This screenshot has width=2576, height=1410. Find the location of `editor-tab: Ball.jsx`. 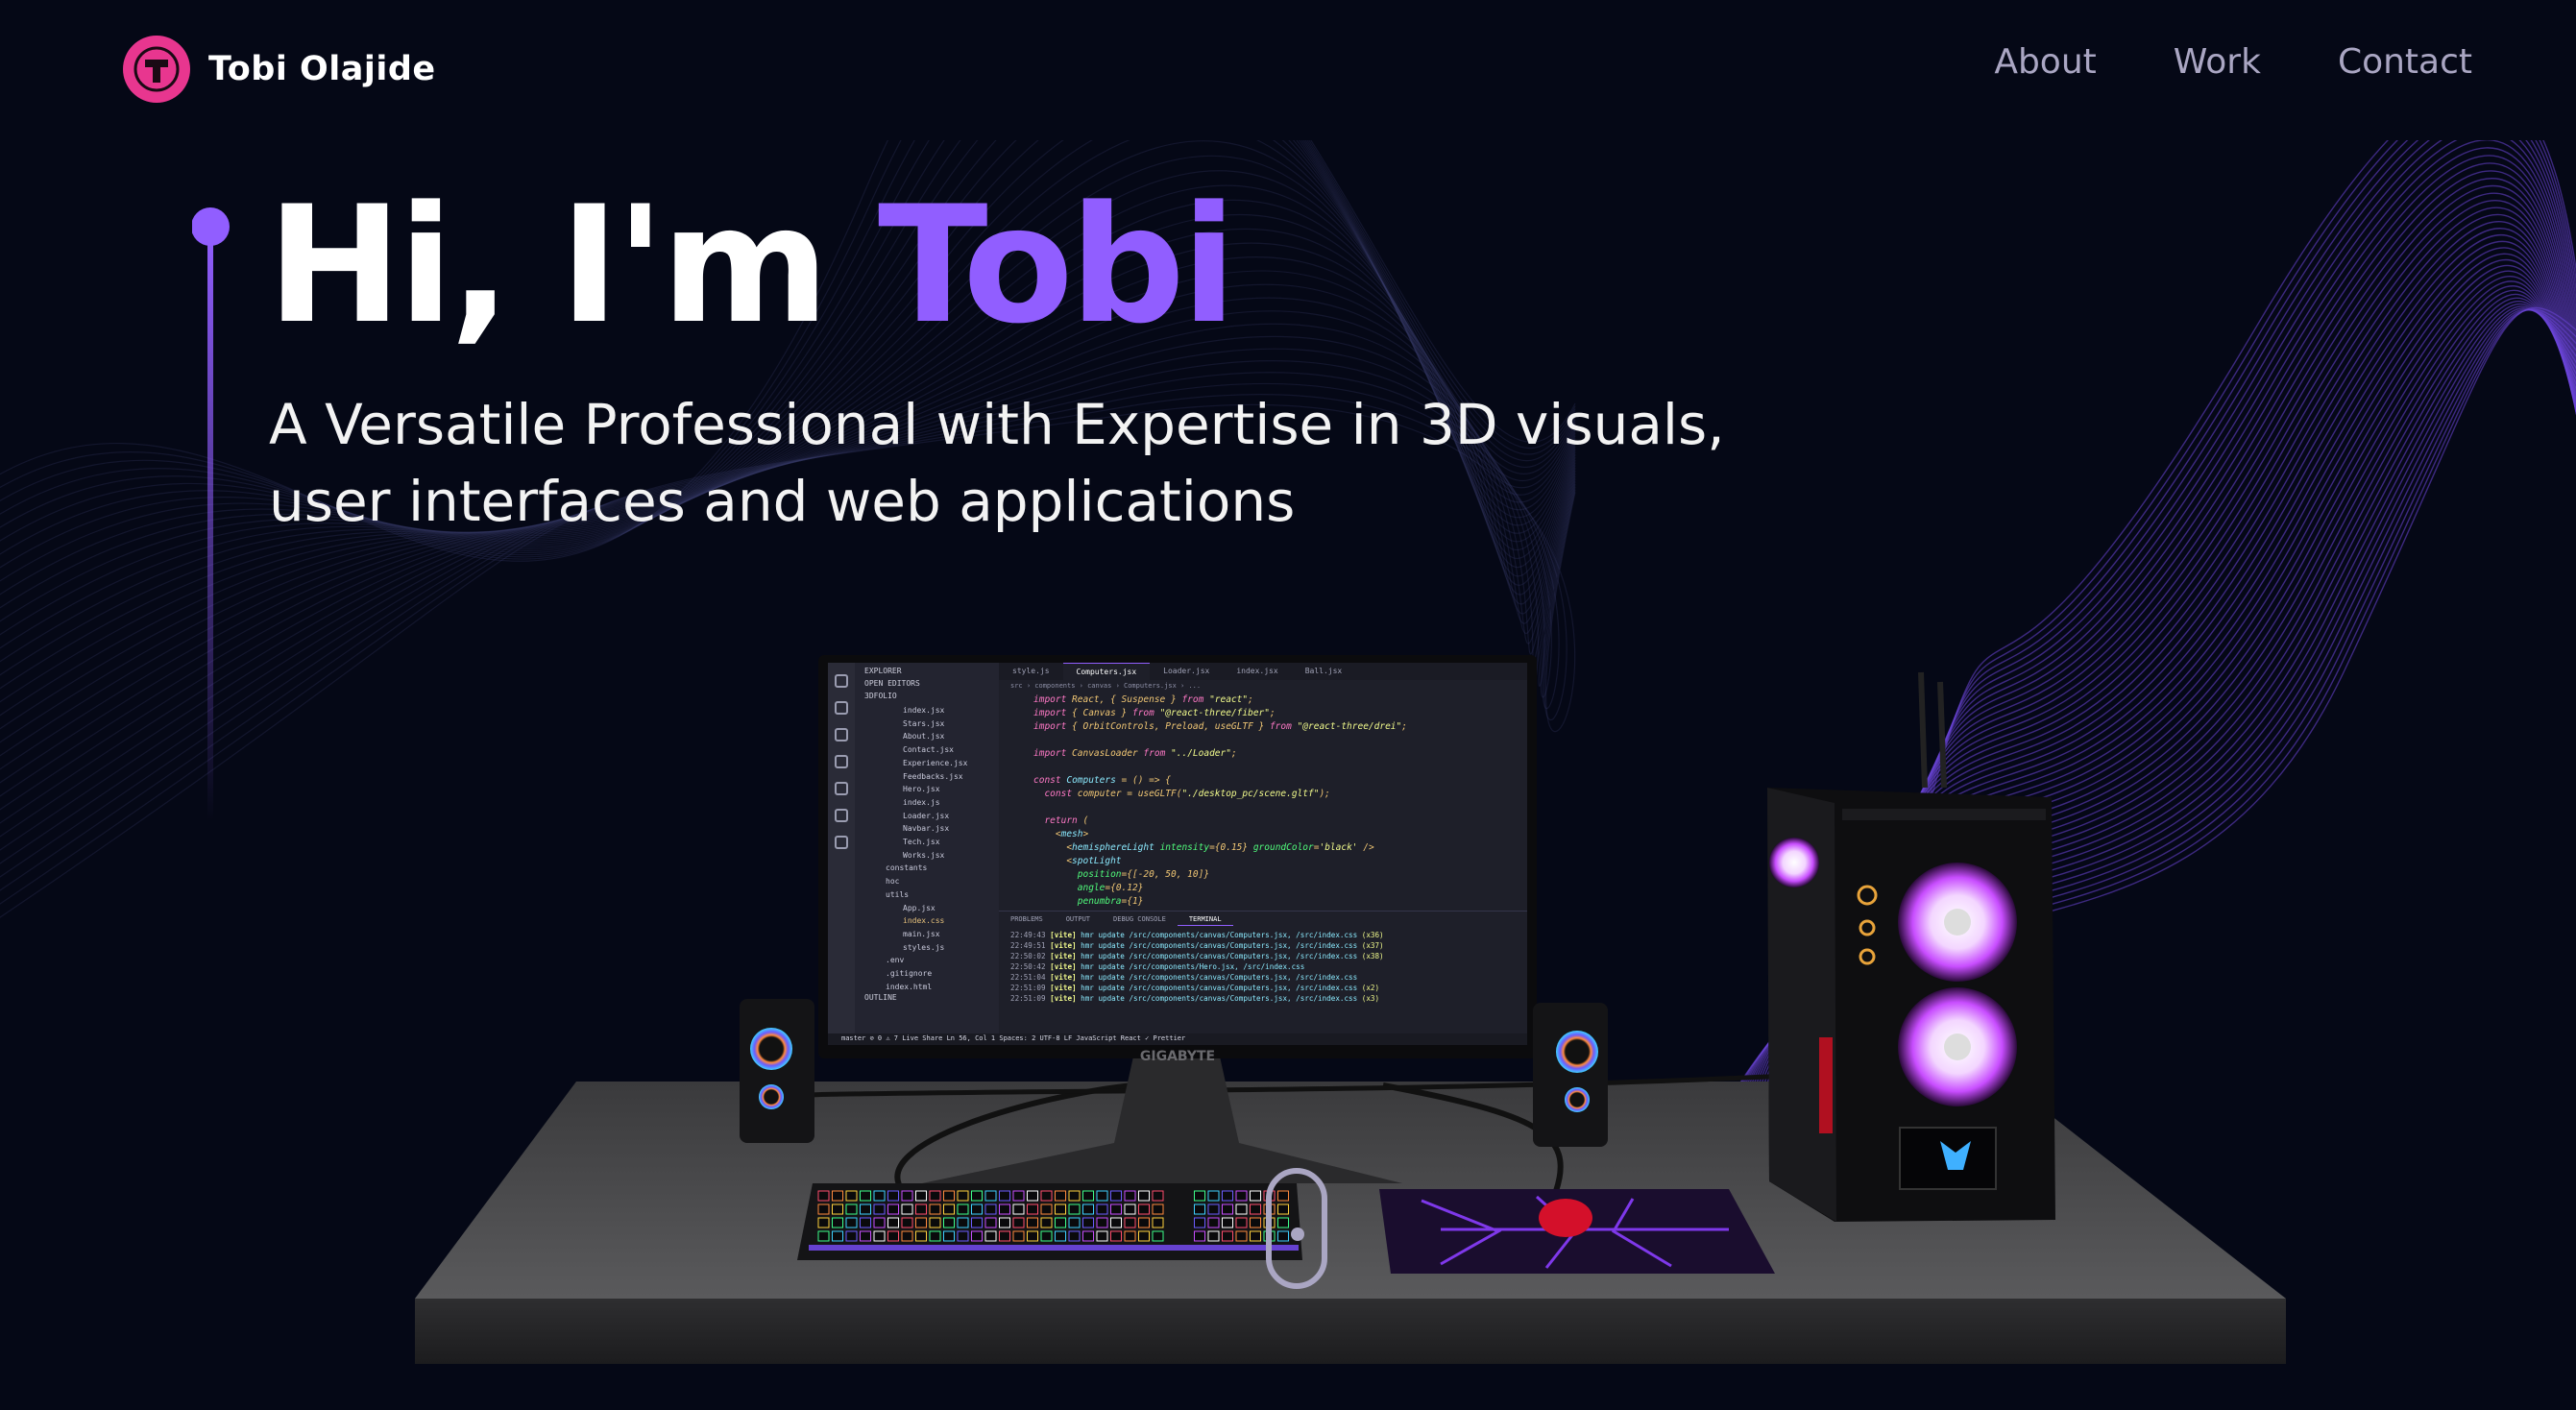

editor-tab: Ball.jsx is located at coordinates (1323, 671).